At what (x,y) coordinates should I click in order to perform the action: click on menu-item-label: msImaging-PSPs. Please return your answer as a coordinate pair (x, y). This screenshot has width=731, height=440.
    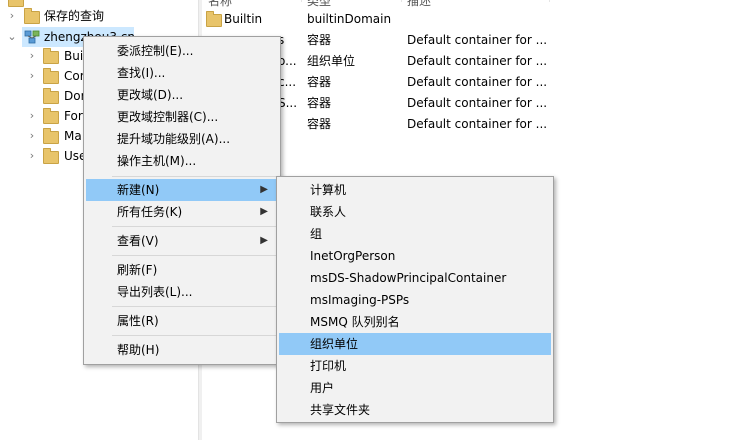
    Looking at the image, I should click on (360, 300).